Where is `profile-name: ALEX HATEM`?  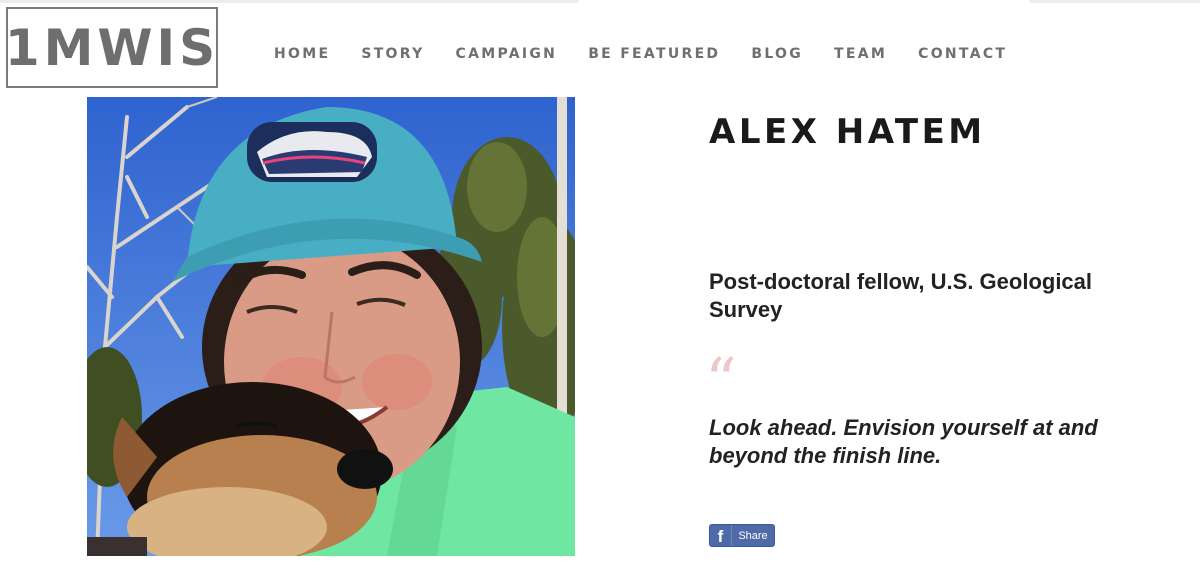 profile-name: ALEX HATEM is located at coordinates (847, 132).